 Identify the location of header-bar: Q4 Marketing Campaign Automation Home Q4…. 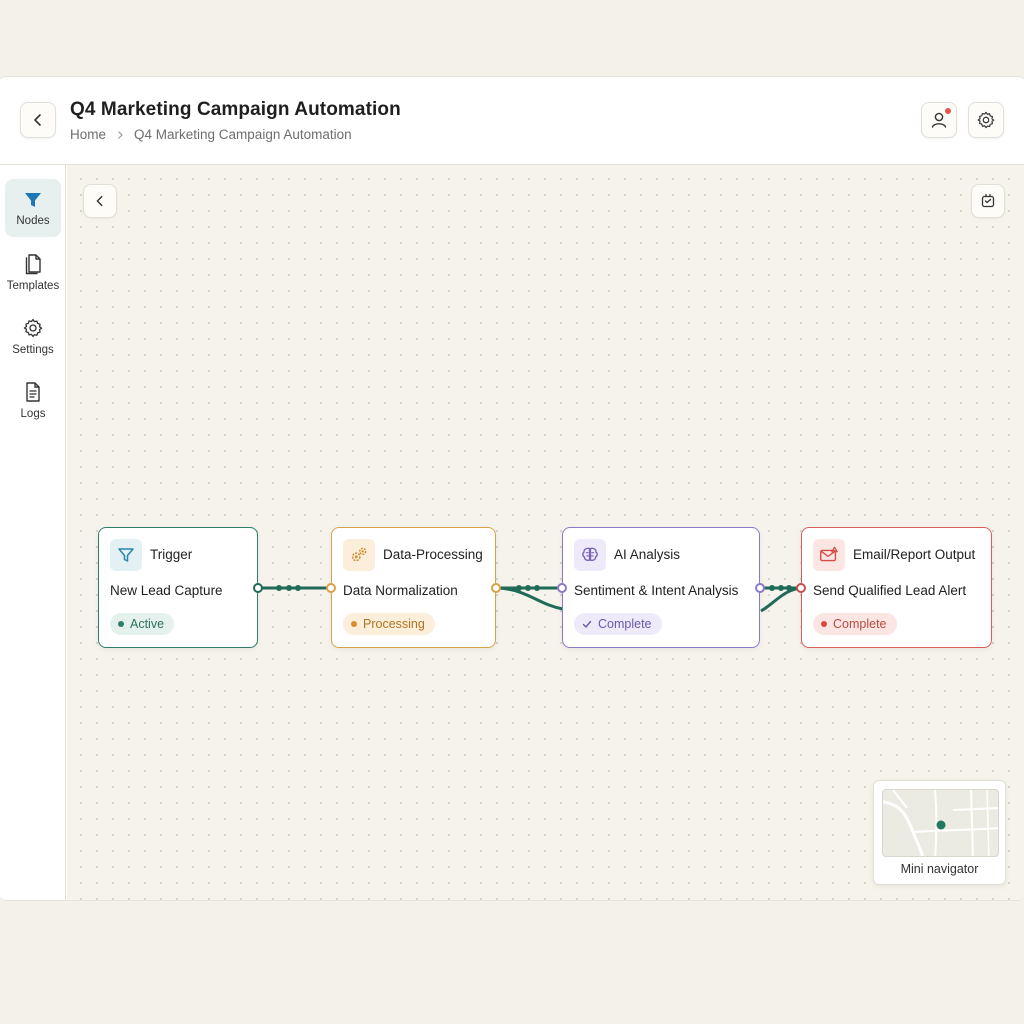
(512, 121).